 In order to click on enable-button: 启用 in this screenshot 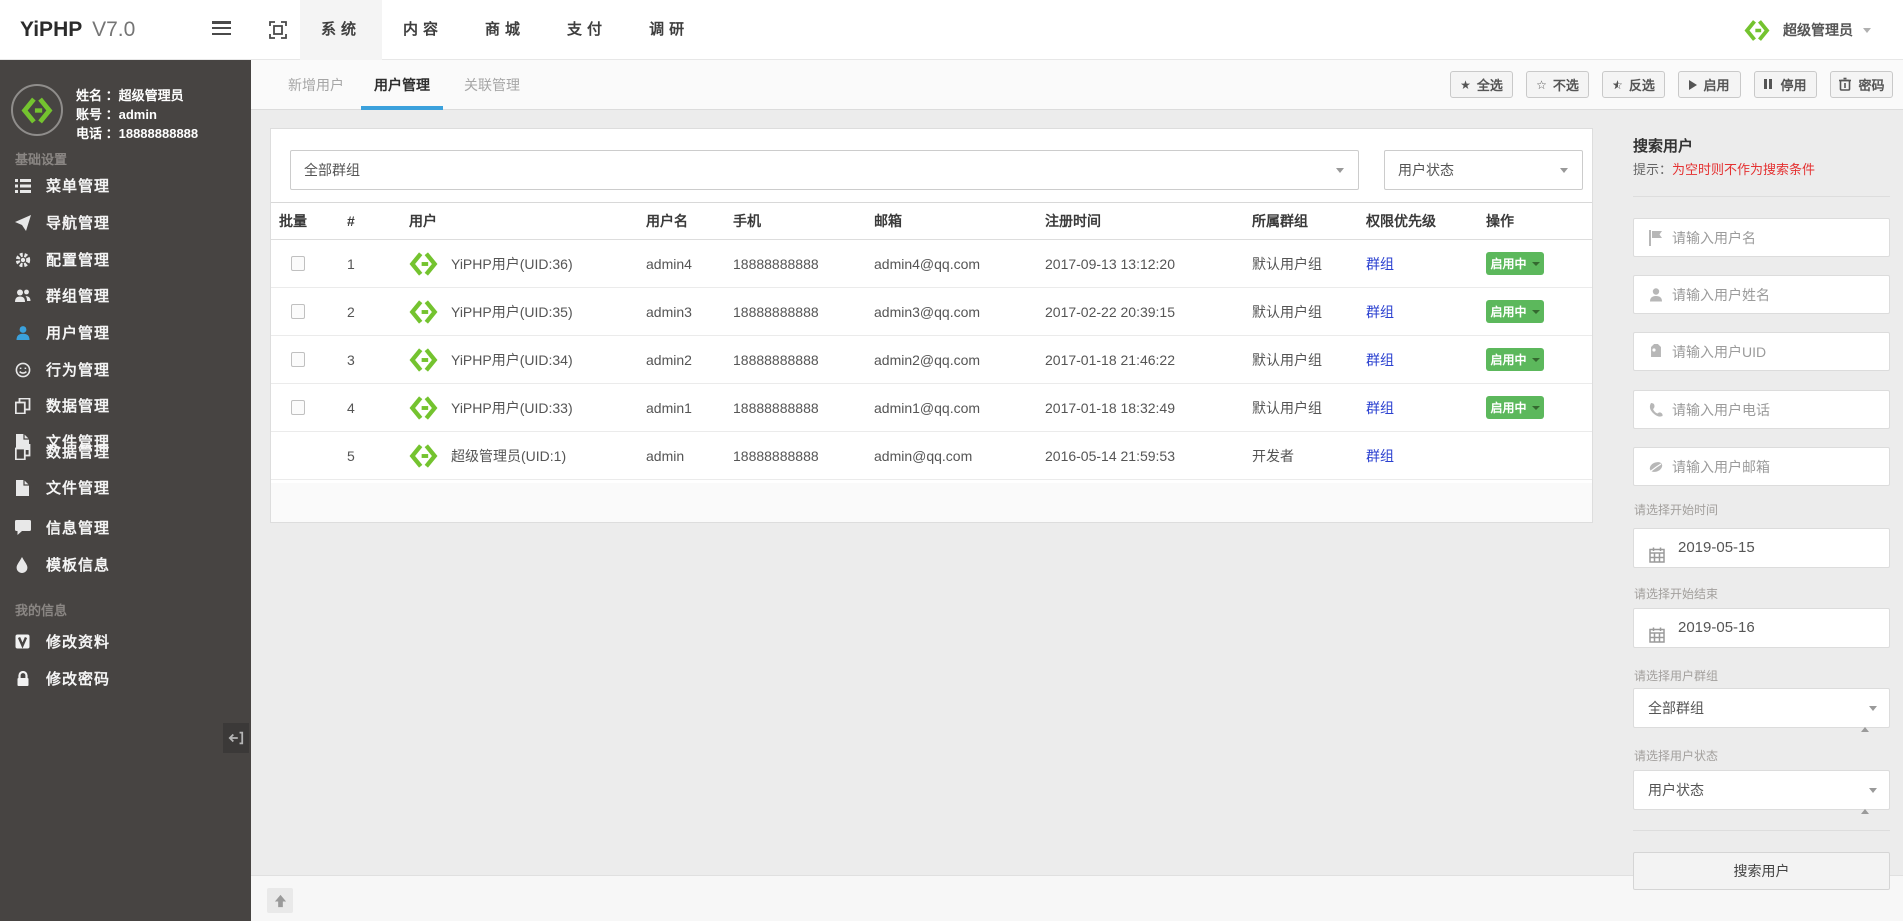, I will do `click(1709, 84)`.